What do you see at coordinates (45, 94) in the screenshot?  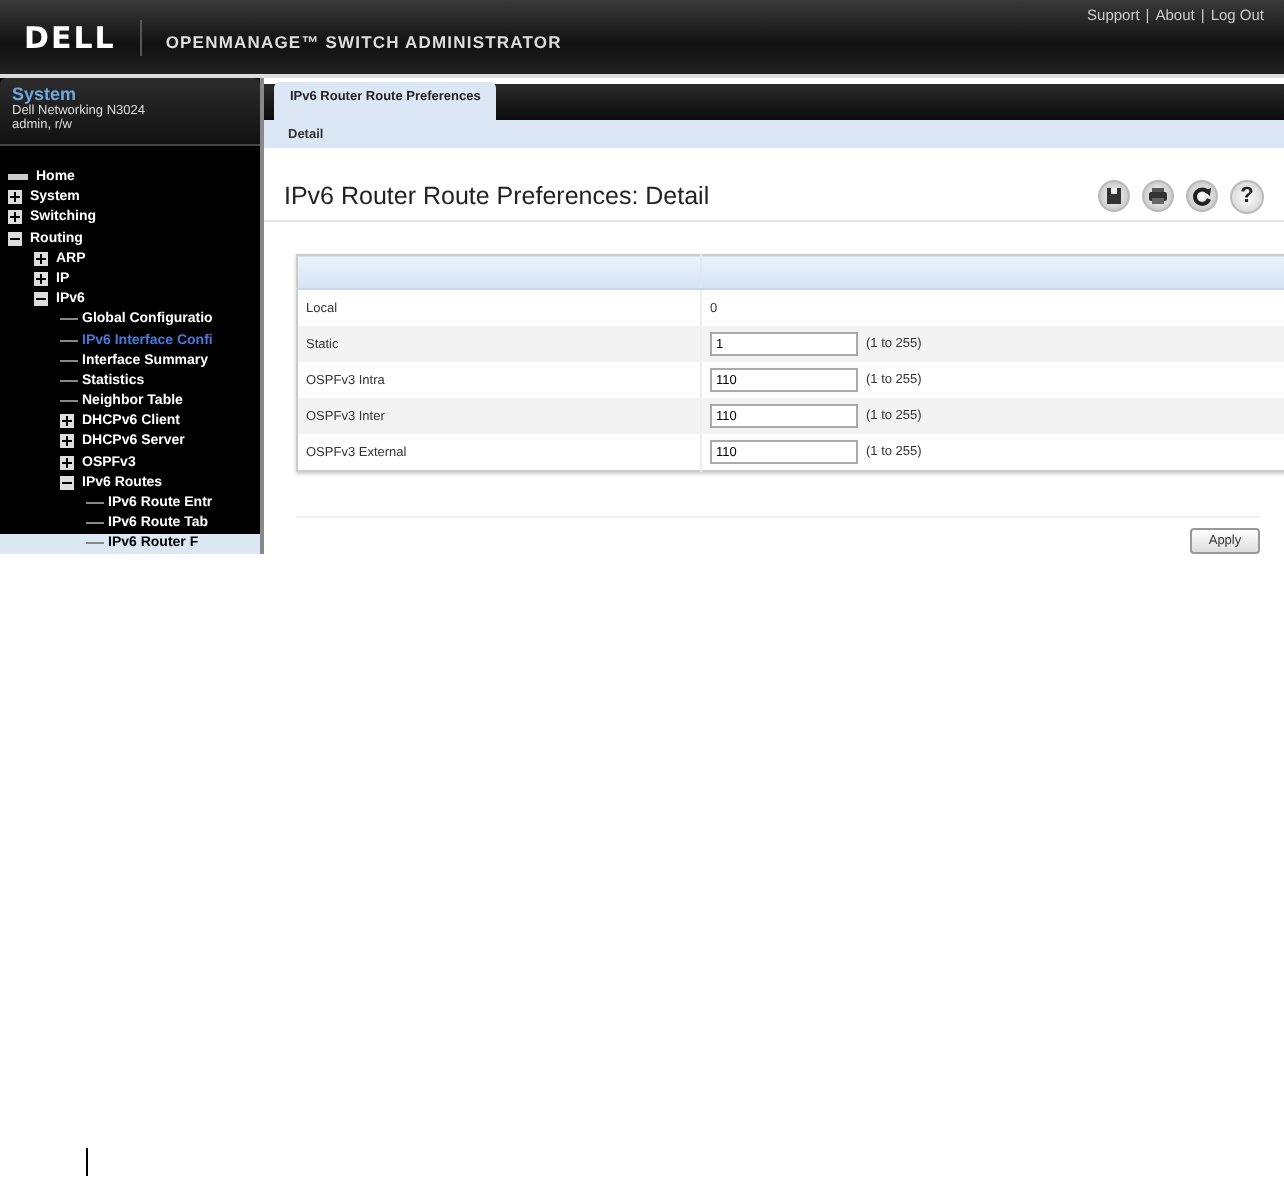 I see `system-title: System` at bounding box center [45, 94].